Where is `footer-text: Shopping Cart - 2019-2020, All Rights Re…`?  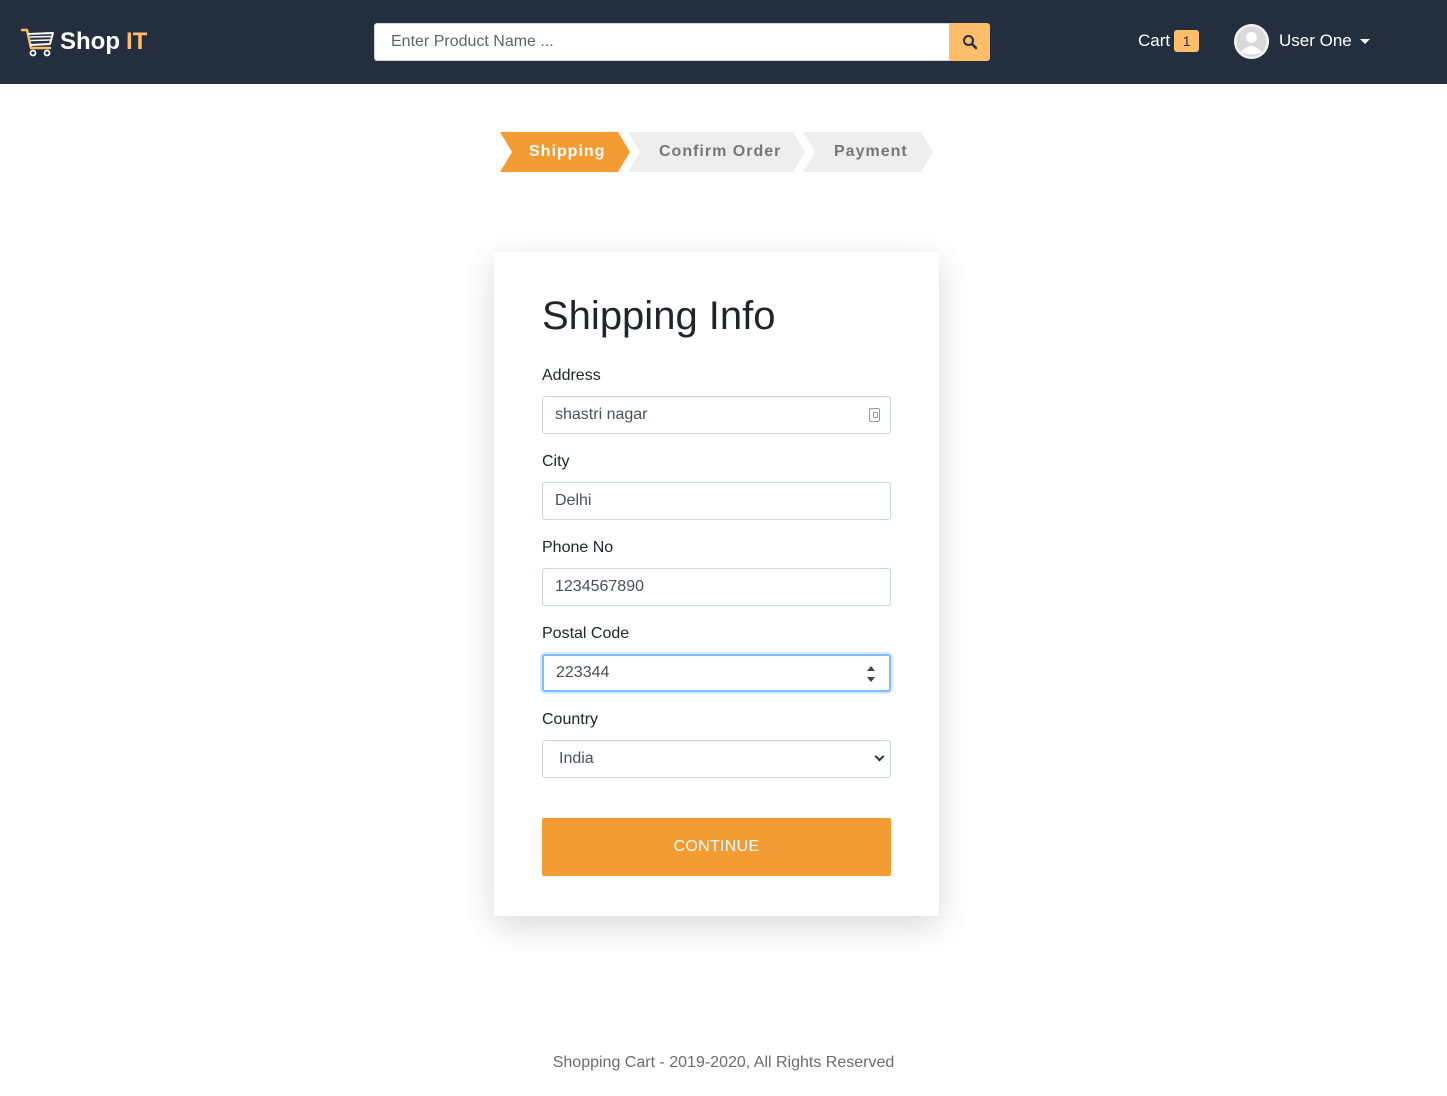 footer-text: Shopping Cart - 2019-2020, All Rights Re… is located at coordinates (723, 1062).